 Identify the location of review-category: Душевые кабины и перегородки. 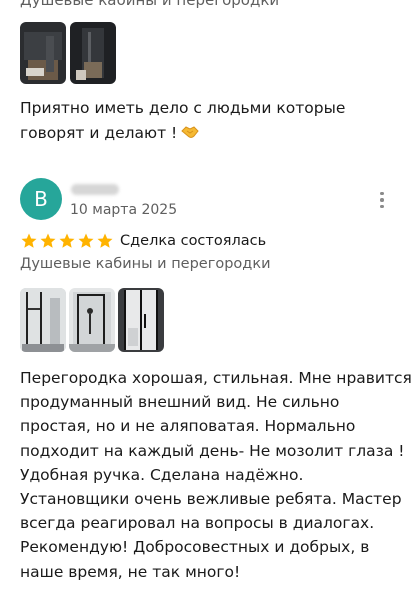
(145, 264).